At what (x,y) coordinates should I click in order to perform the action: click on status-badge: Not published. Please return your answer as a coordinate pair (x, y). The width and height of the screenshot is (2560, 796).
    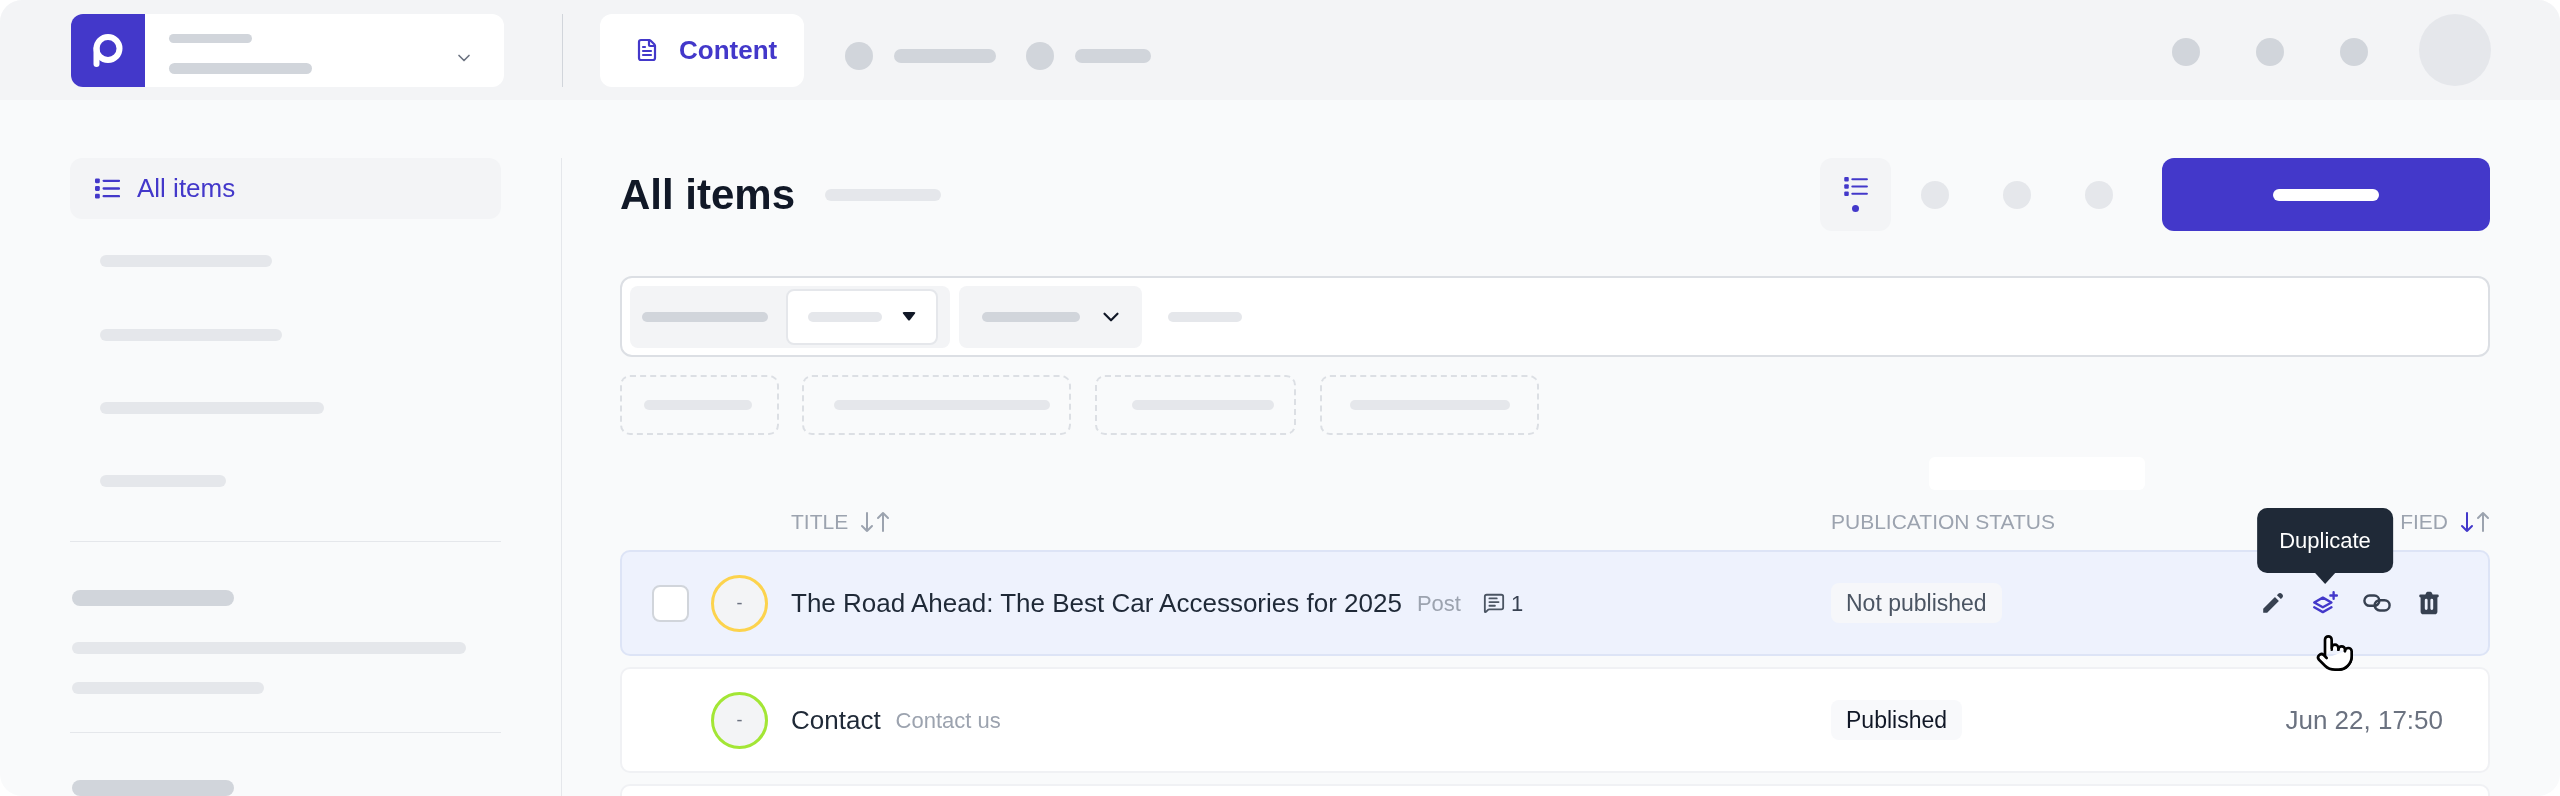
    Looking at the image, I should click on (1916, 603).